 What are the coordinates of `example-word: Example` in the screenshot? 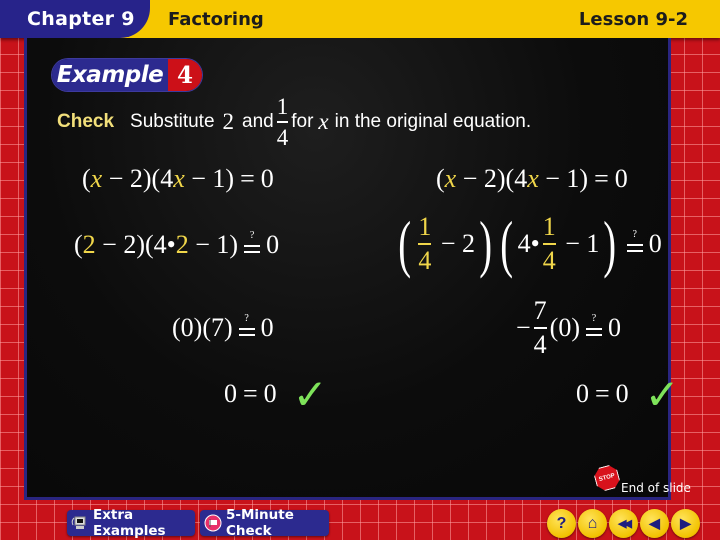 It's located at (110, 75).